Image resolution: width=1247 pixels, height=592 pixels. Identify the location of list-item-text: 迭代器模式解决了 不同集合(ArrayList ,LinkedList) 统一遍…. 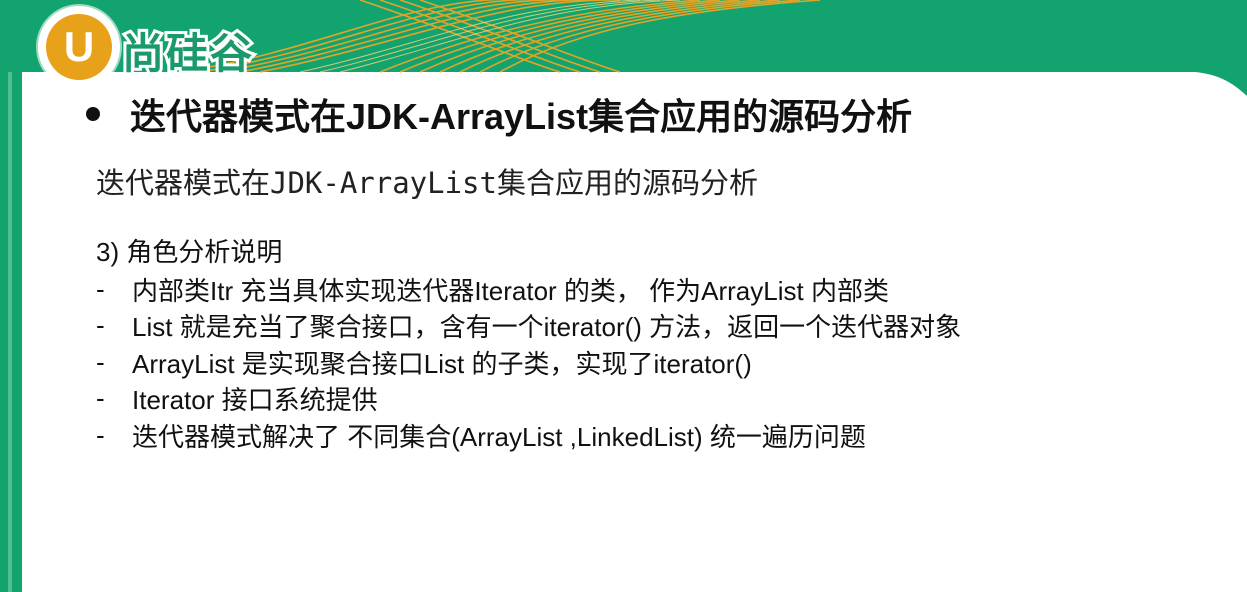
(499, 436).